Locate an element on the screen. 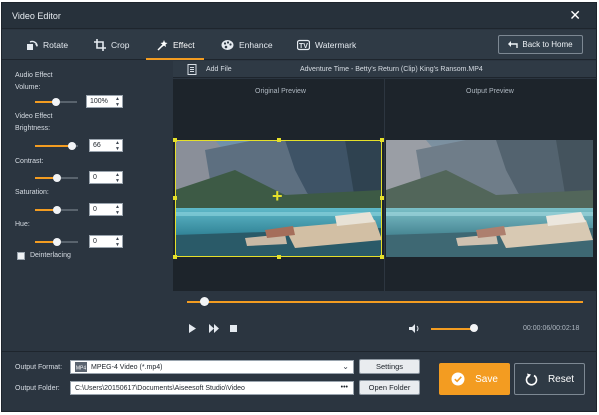 Image resolution: width=599 pixels, height=415 pixels. timeline-track is located at coordinates (385, 302).